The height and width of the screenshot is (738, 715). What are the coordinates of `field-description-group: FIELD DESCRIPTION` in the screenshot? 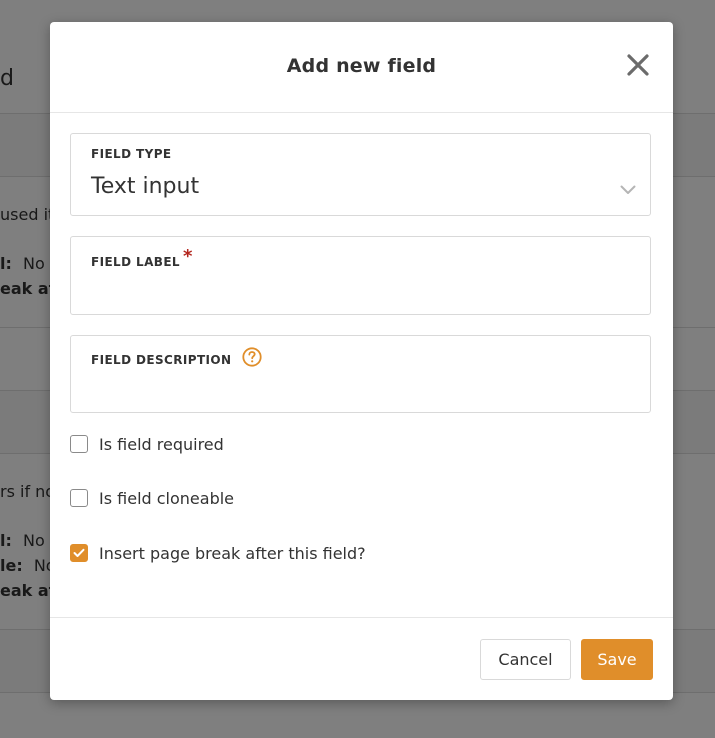 It's located at (360, 374).